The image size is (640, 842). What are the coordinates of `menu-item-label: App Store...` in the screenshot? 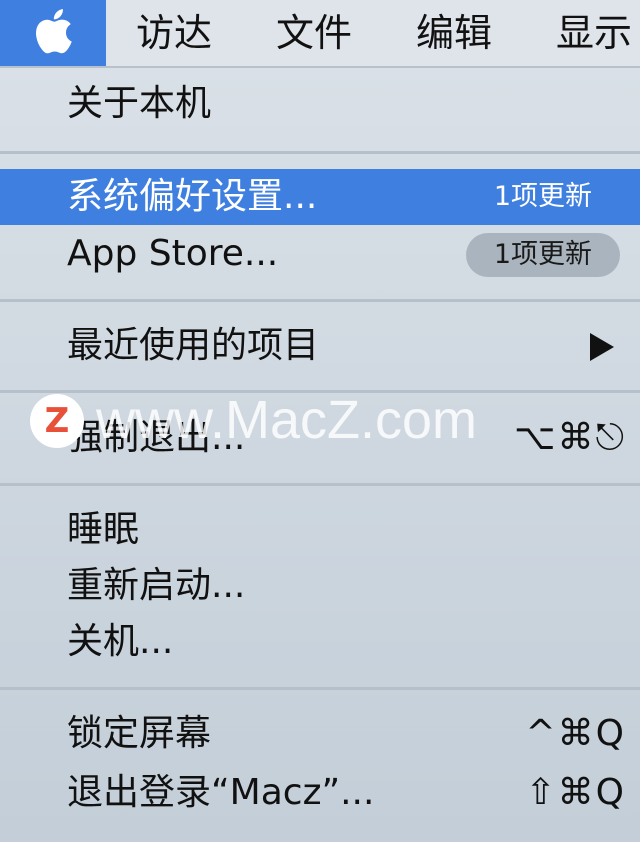 It's located at (173, 253).